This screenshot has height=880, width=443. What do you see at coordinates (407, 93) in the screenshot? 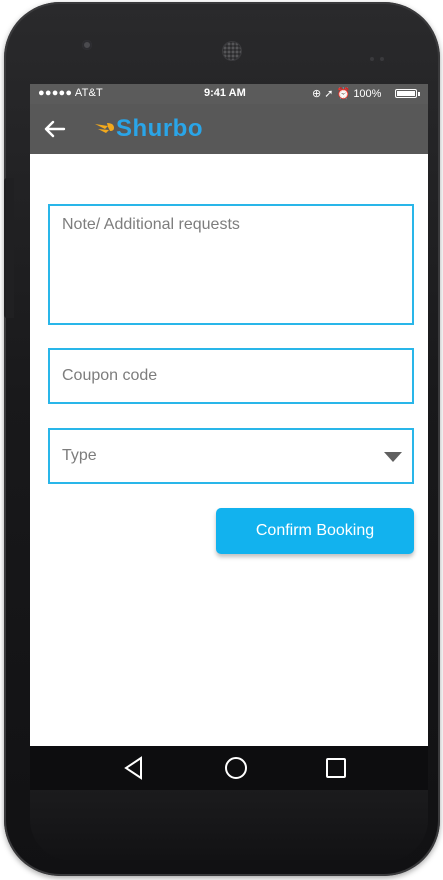
I see `battery-icon` at bounding box center [407, 93].